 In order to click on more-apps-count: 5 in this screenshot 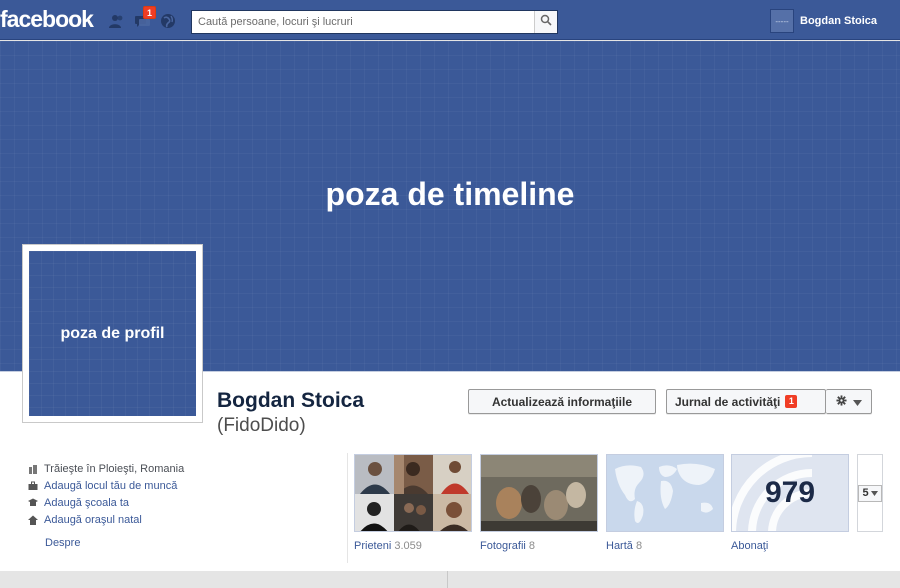, I will do `click(865, 493)`.